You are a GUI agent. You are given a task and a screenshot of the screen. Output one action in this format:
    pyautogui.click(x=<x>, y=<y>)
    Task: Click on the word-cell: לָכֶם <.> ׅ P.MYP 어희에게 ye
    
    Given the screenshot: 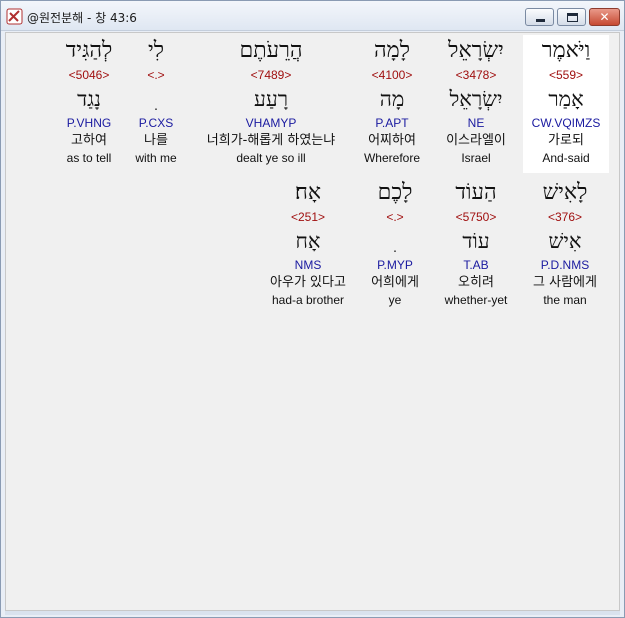 What is the action you would take?
    pyautogui.click(x=395, y=242)
    